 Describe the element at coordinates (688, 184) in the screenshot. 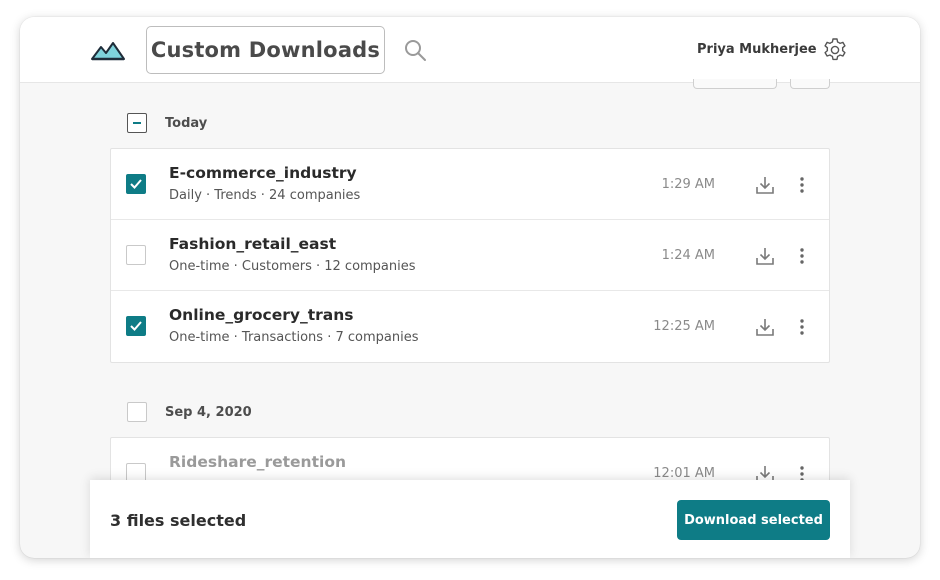

I see `file-time: 1:29 AM` at that location.